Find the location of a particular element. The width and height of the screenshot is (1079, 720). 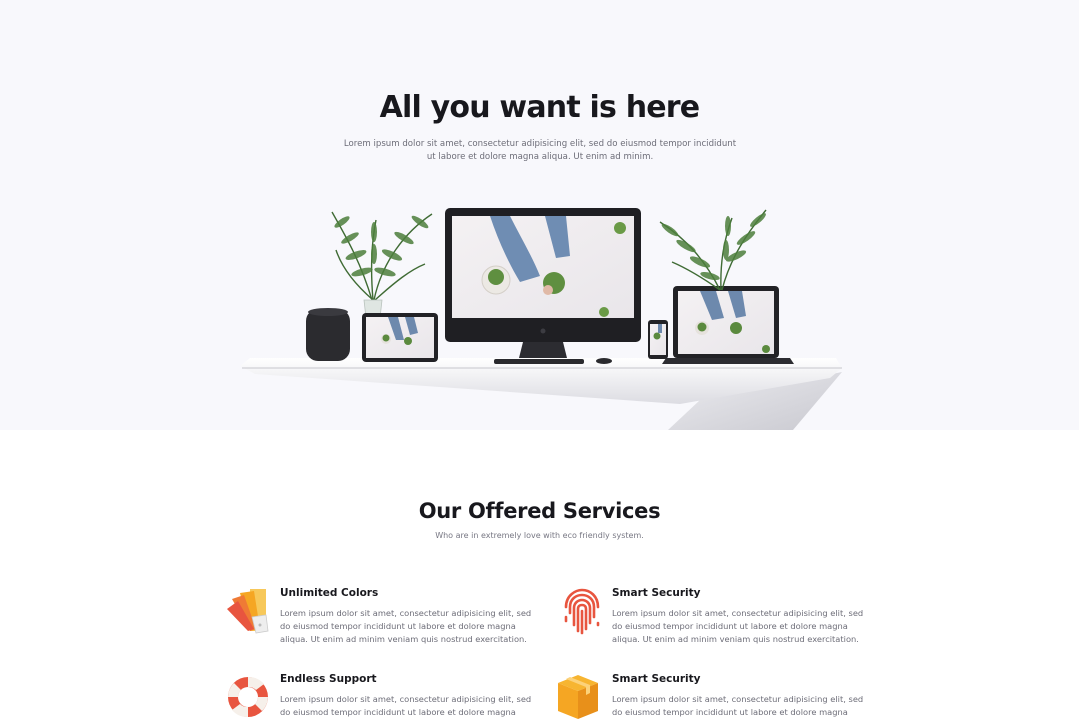

plant-left is located at coordinates (382, 256).